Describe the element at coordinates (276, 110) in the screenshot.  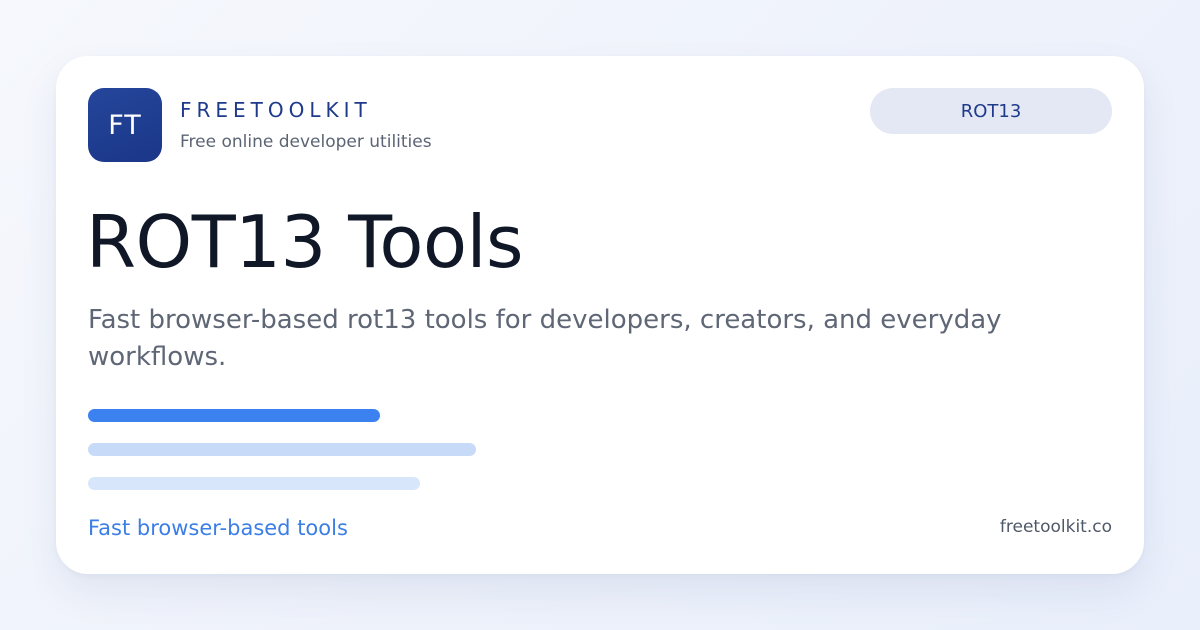
I see `brand-name: FREETOOLKIT` at that location.